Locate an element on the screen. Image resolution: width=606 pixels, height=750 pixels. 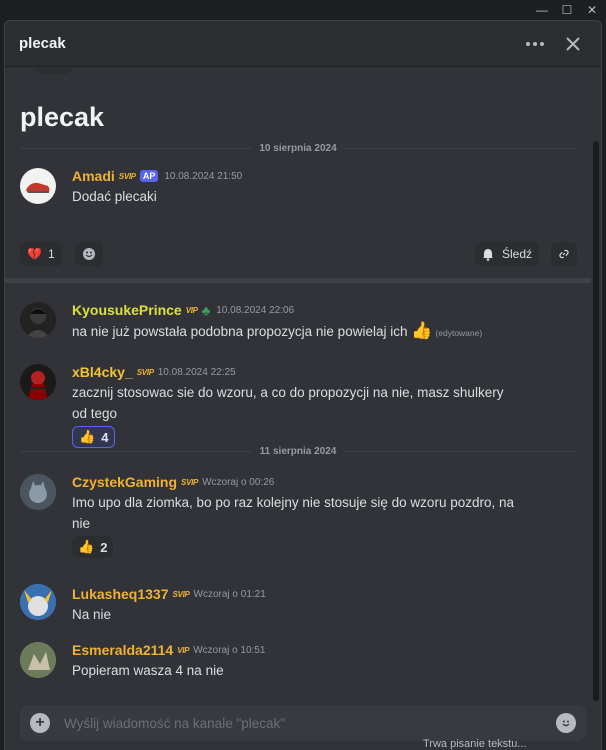
maximize-button: ☐ is located at coordinates (567, 10).